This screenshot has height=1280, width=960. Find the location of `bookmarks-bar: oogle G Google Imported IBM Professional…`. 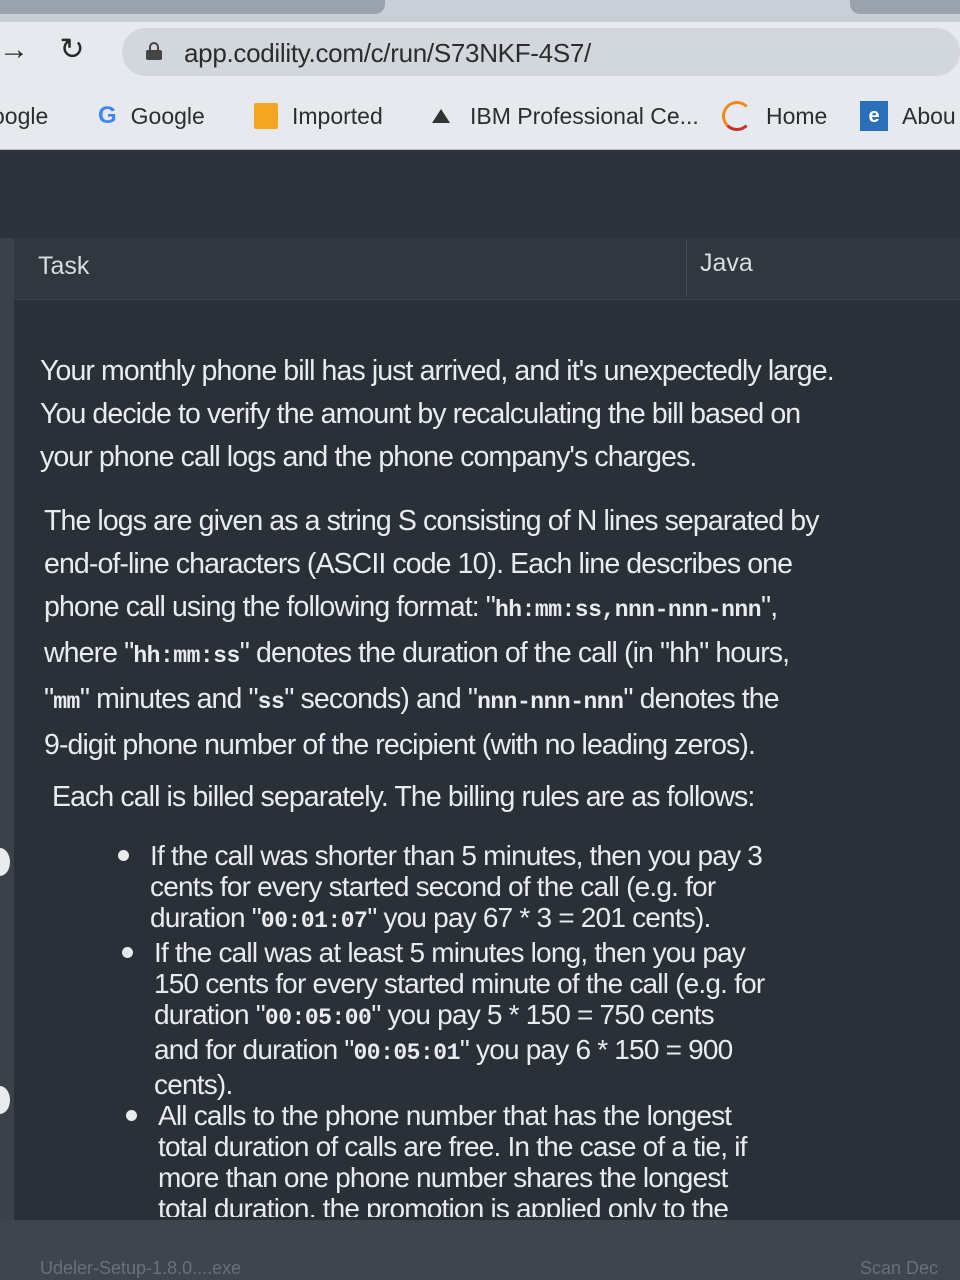

bookmarks-bar: oogle G Google Imported IBM Professional… is located at coordinates (480, 117).